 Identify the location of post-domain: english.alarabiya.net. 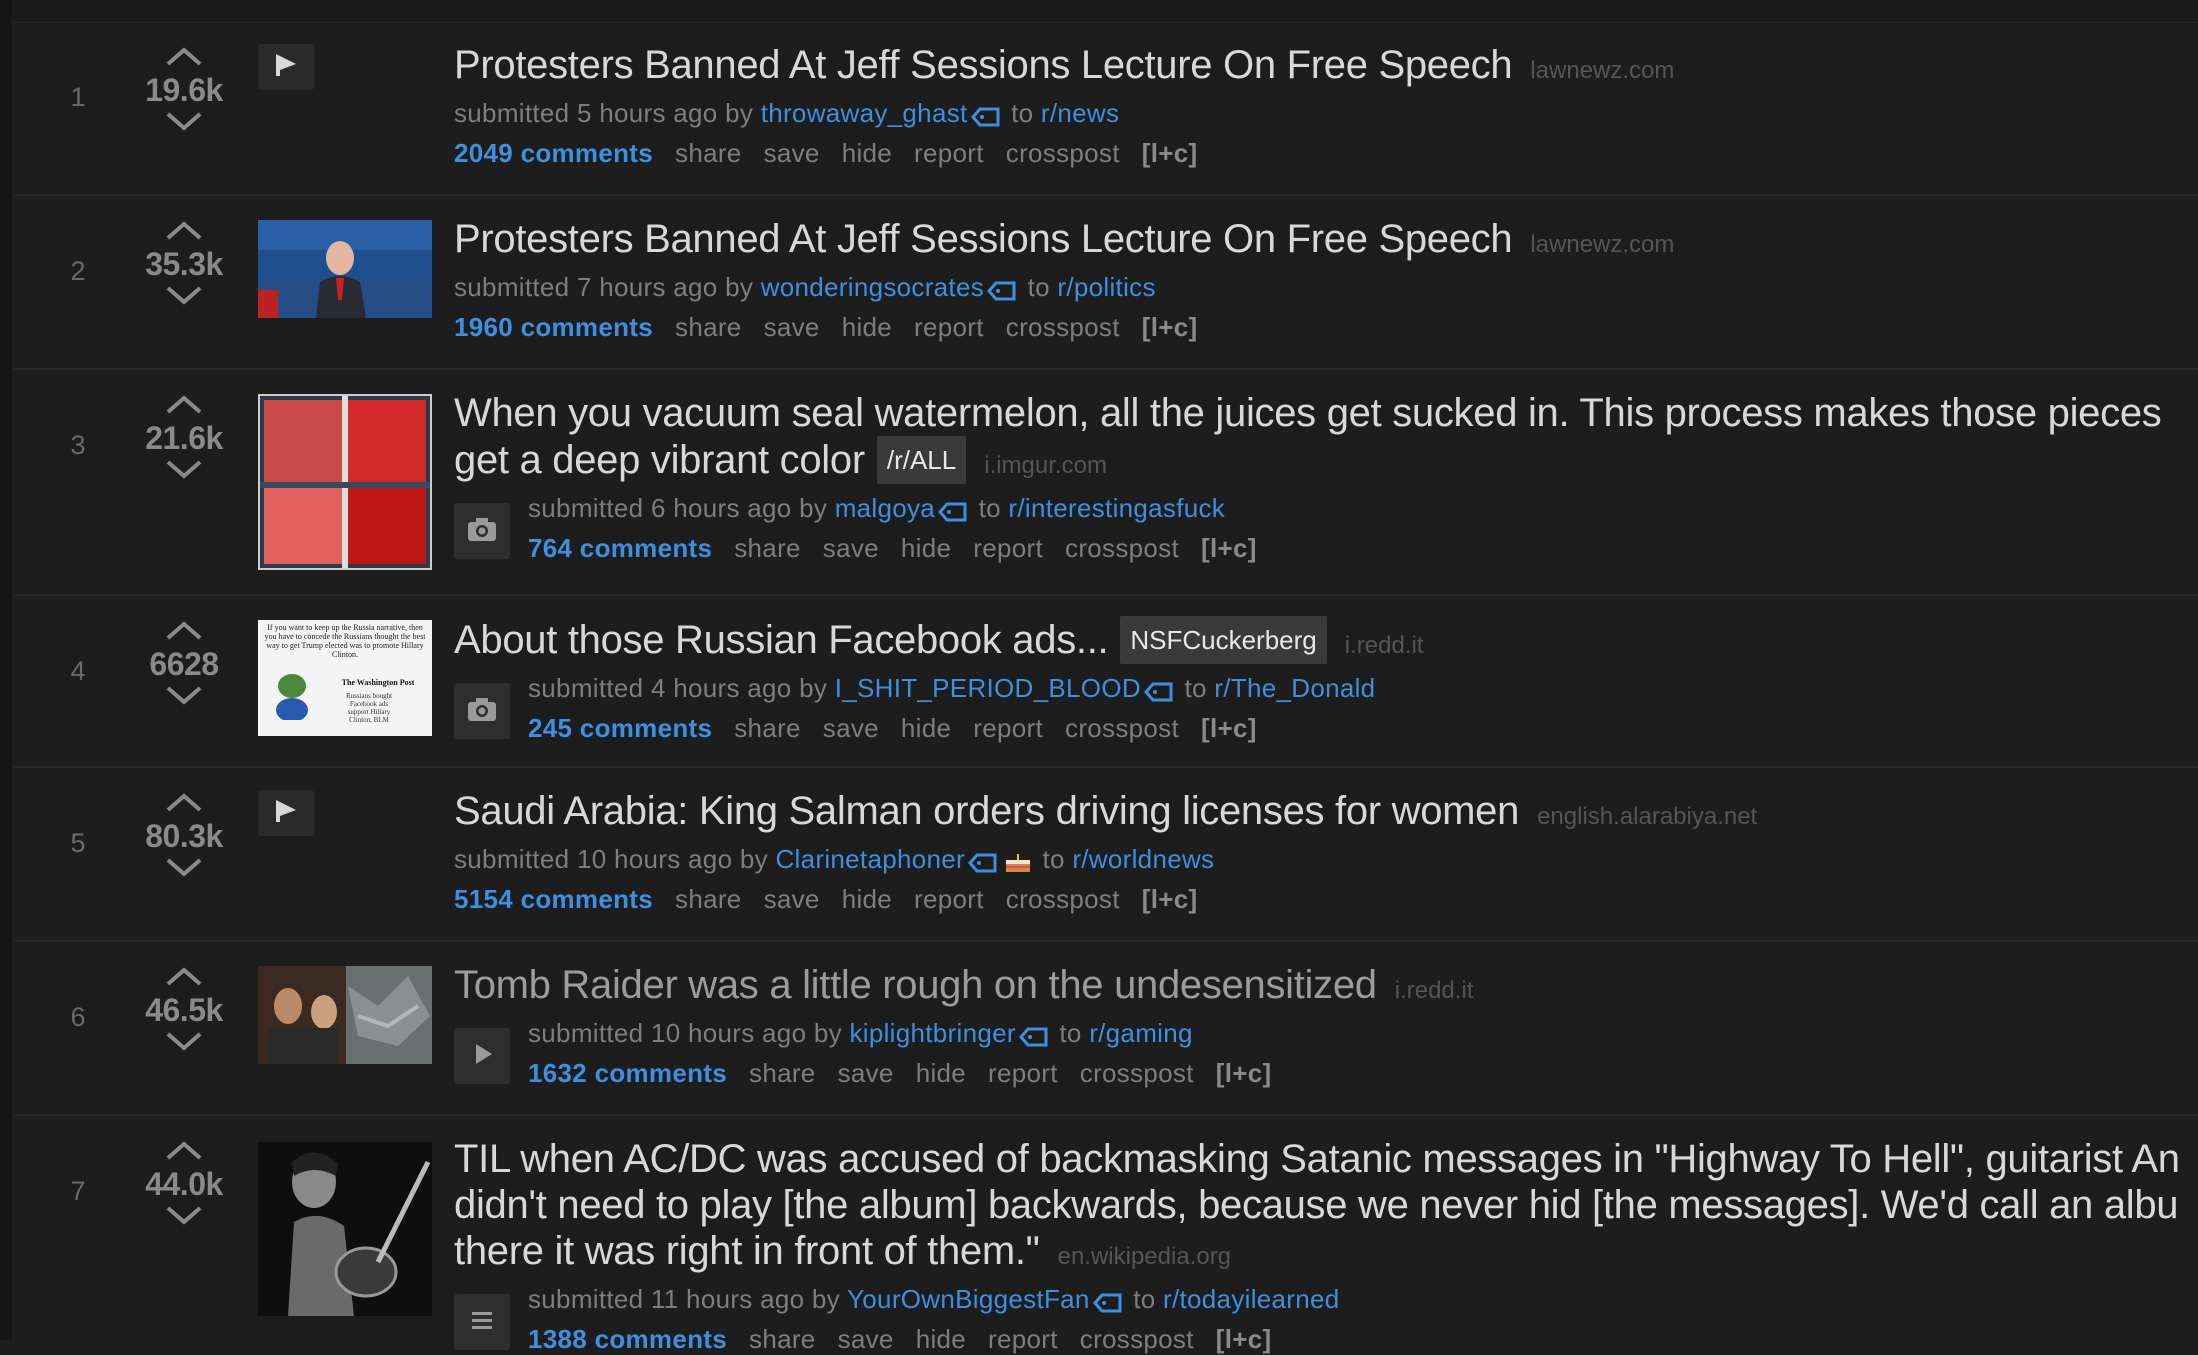
(1647, 816).